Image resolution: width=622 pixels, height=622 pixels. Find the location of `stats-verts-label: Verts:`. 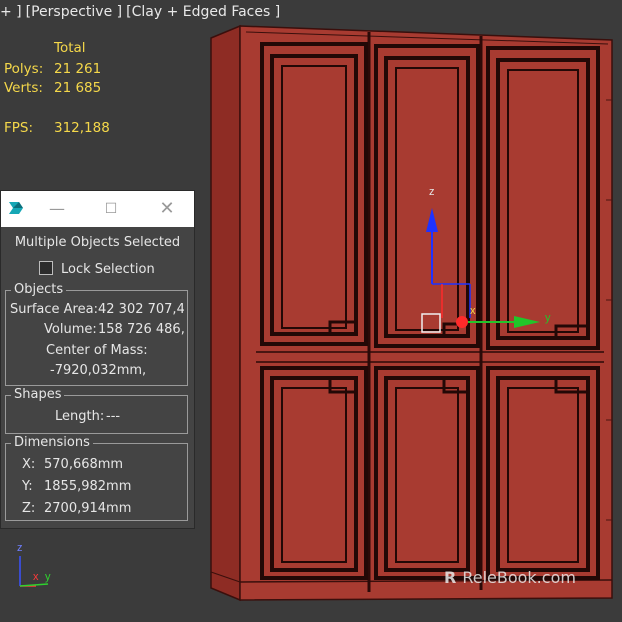

stats-verts-label: Verts: is located at coordinates (23, 88).